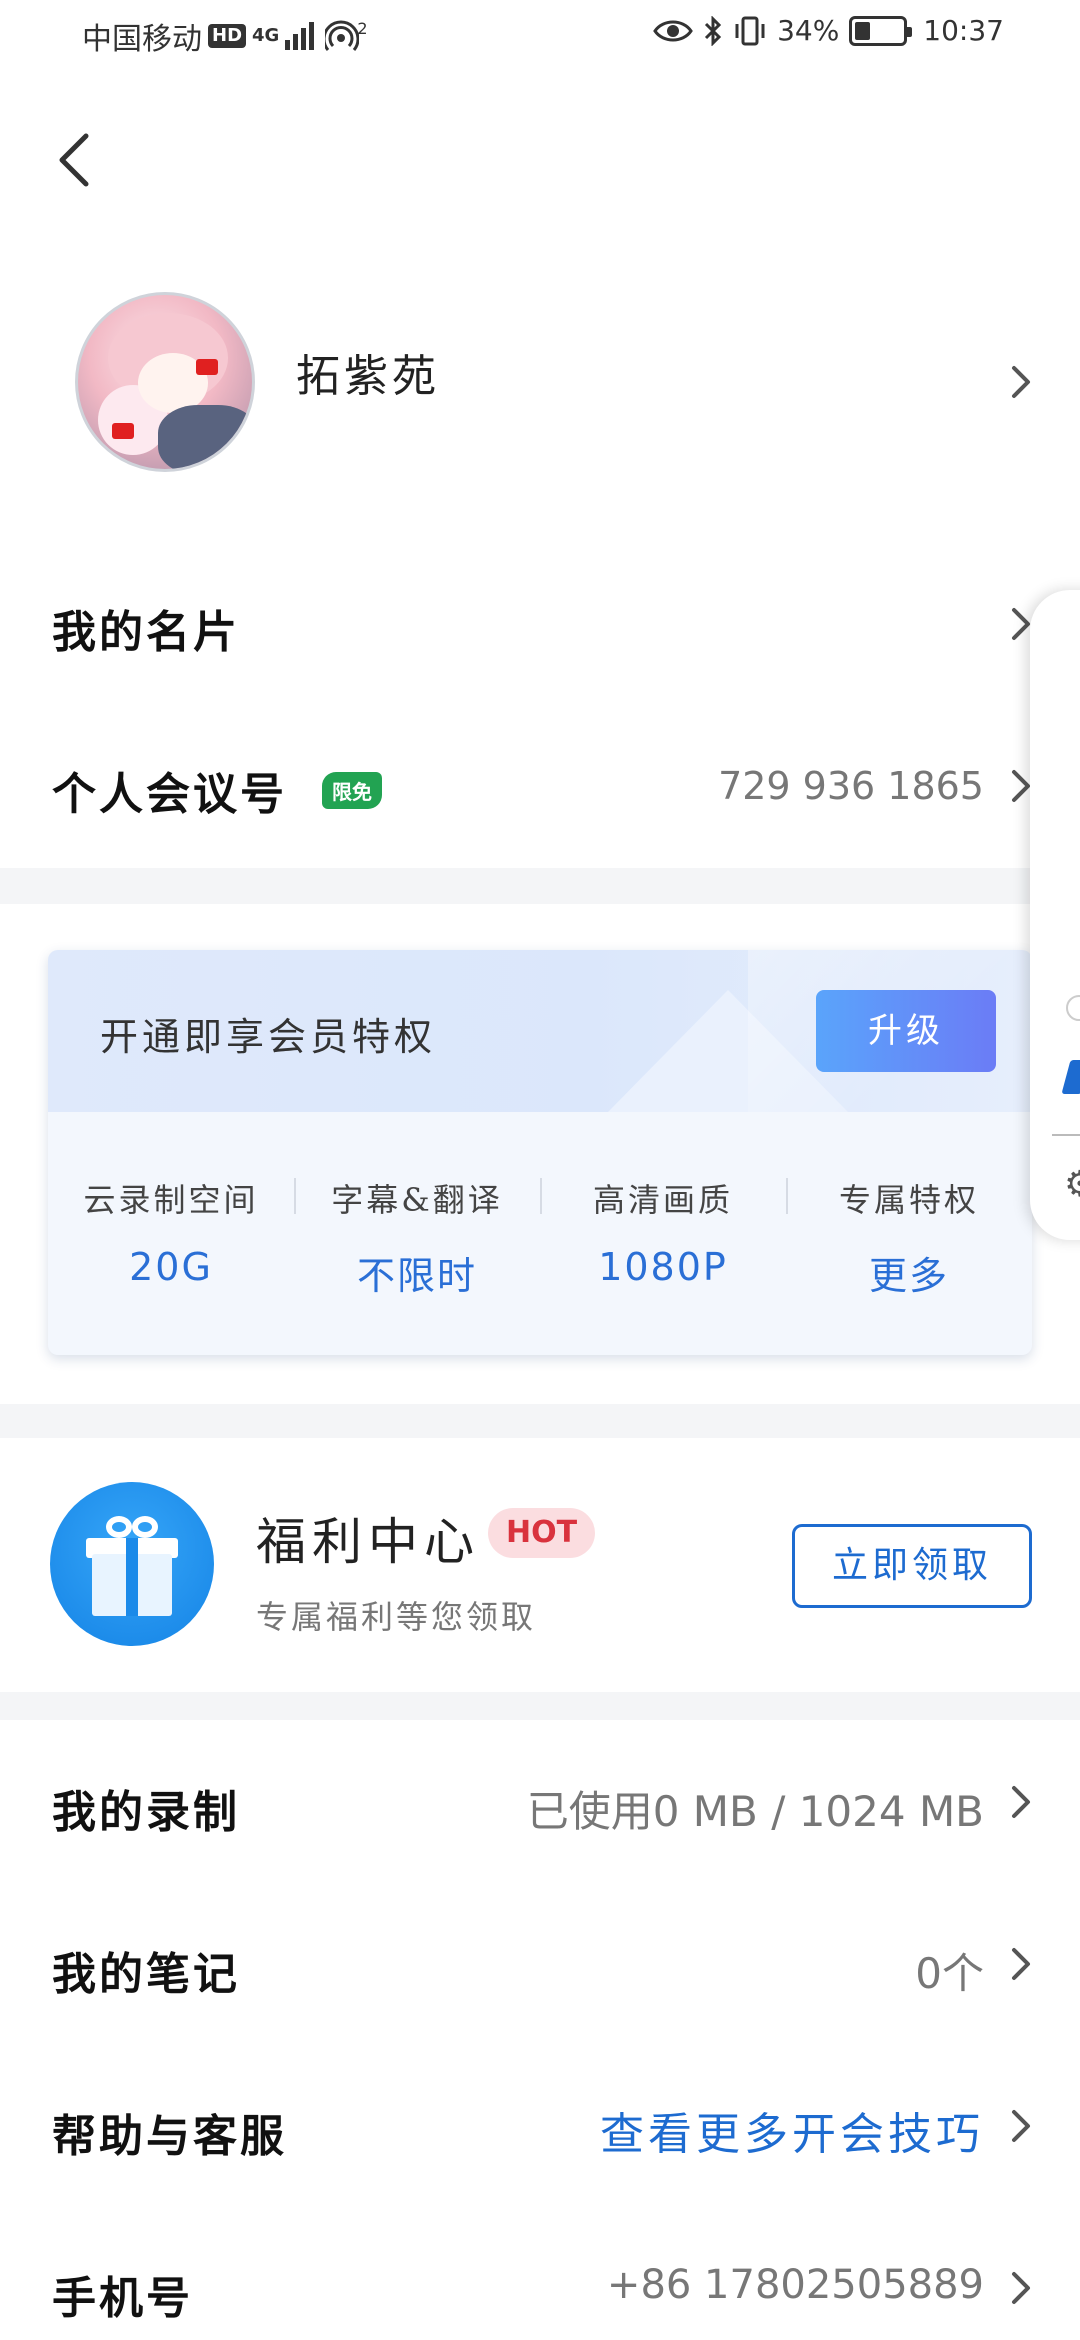  Describe the element at coordinates (540, 1031) in the screenshot. I see `vip-header: 开通即享会员特权 升级` at that location.